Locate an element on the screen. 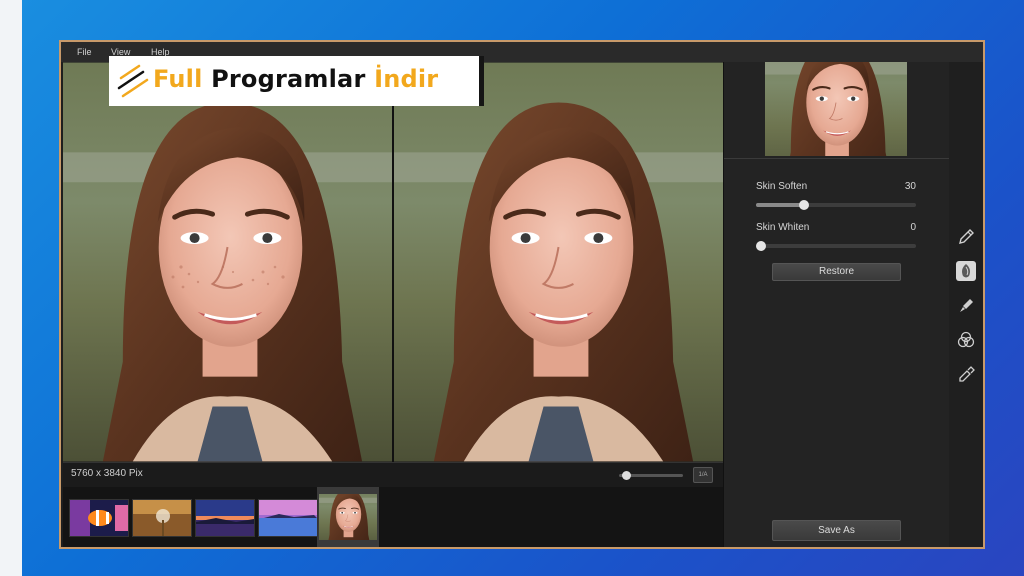 This screenshot has height=576, width=1024. watermark-word-full: Full is located at coordinates (178, 79).